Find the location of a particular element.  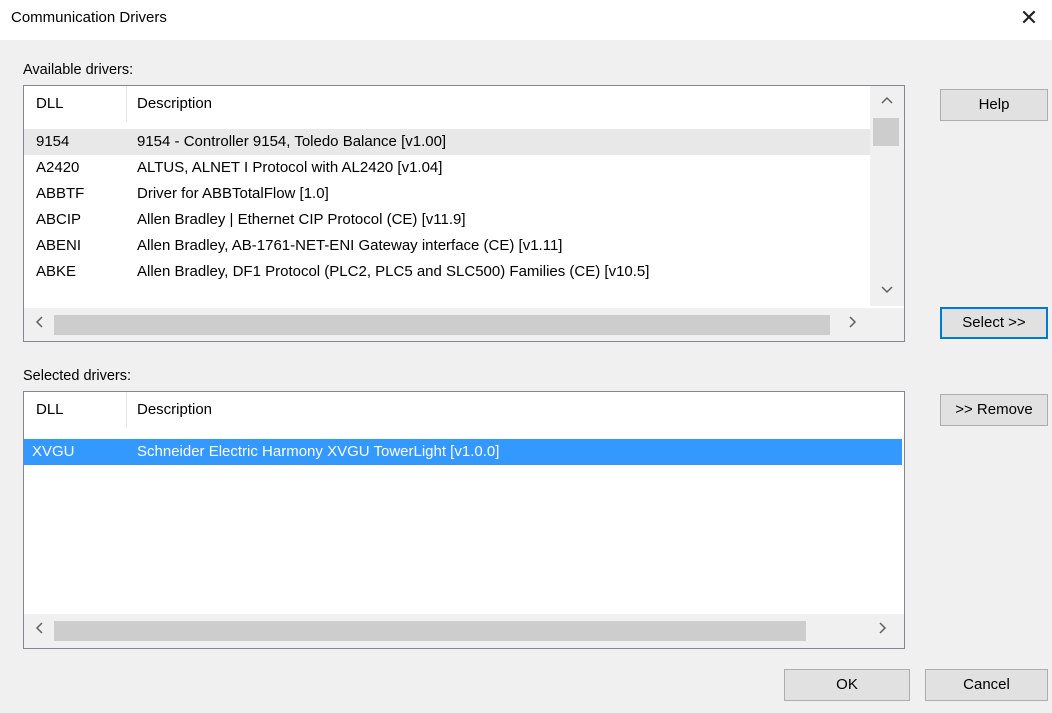

row-dll: ABENI is located at coordinates (59, 245).